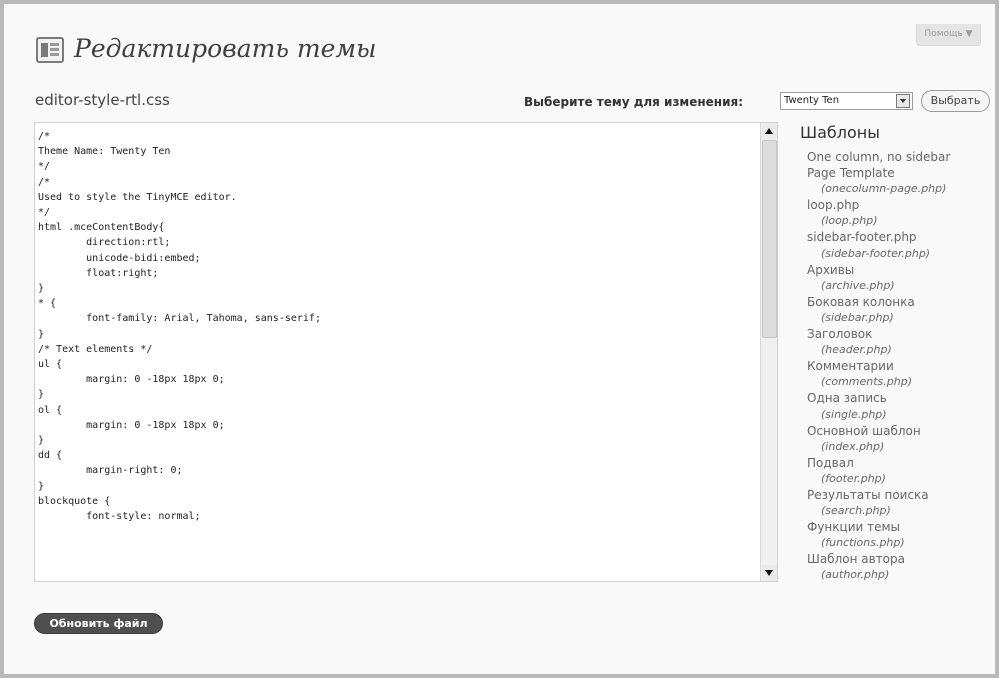 Image resolution: width=999 pixels, height=678 pixels. Describe the element at coordinates (892, 237) in the screenshot. I see `template-name: sidebar-footer.php` at that location.